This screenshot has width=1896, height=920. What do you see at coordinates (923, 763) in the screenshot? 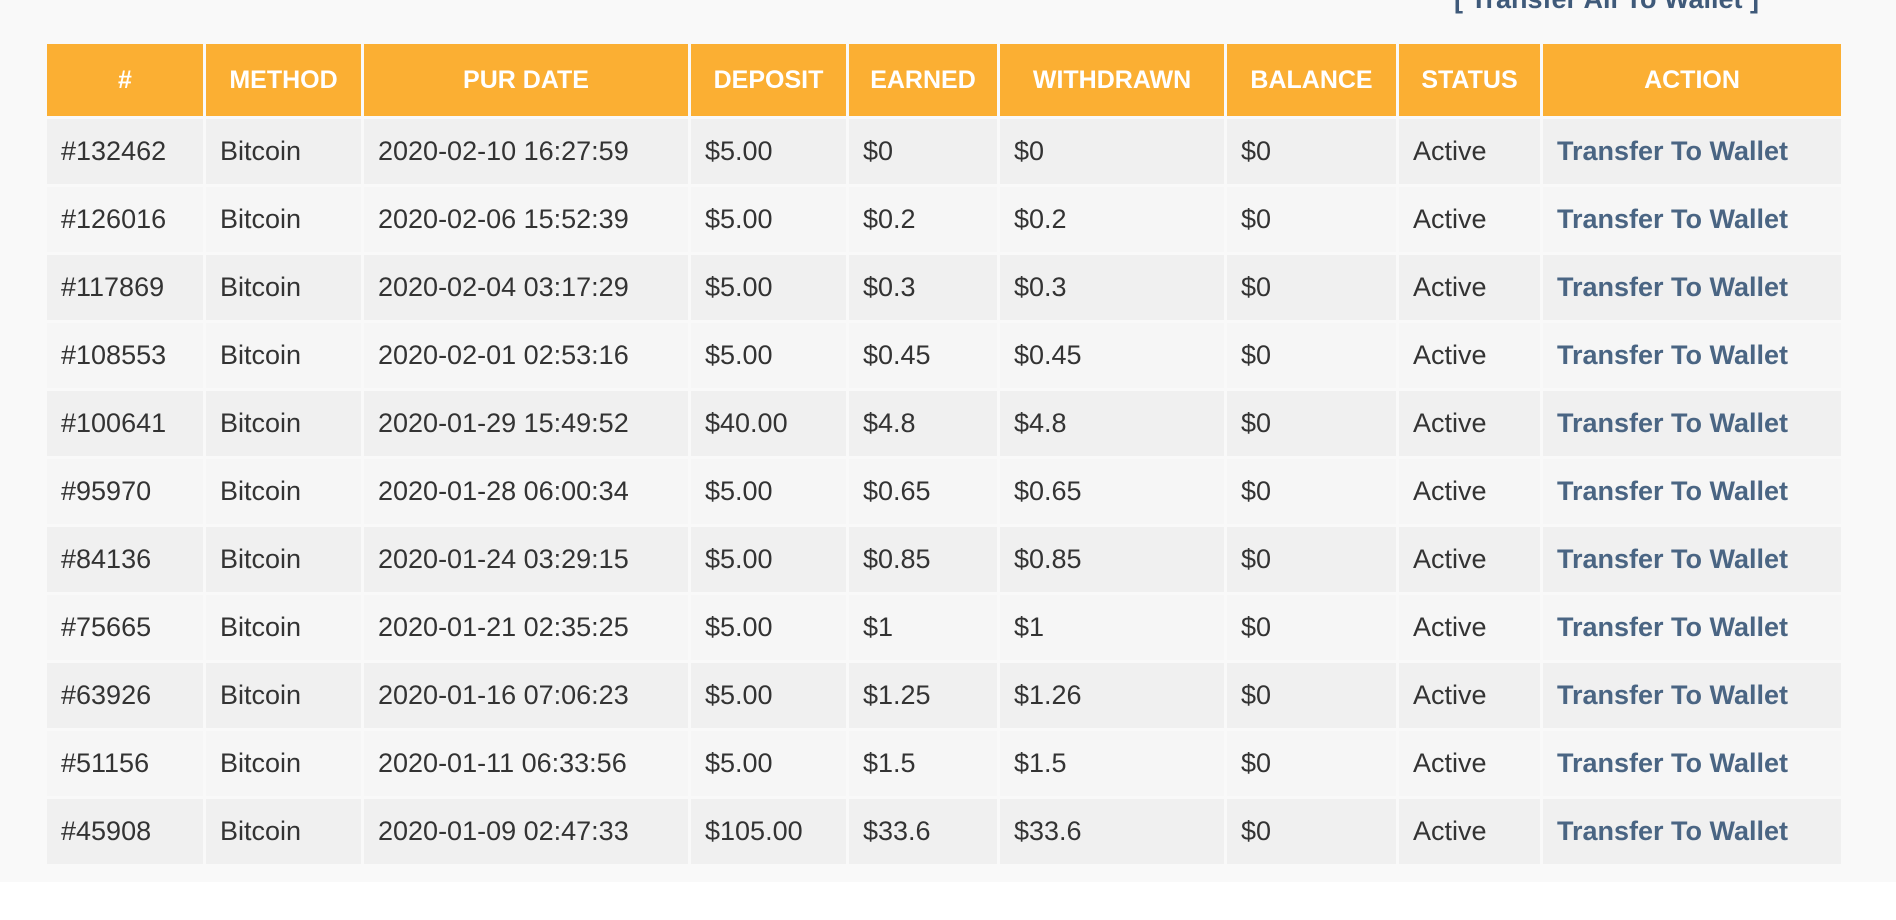
I see `earned-amount-cell: $1.5` at bounding box center [923, 763].